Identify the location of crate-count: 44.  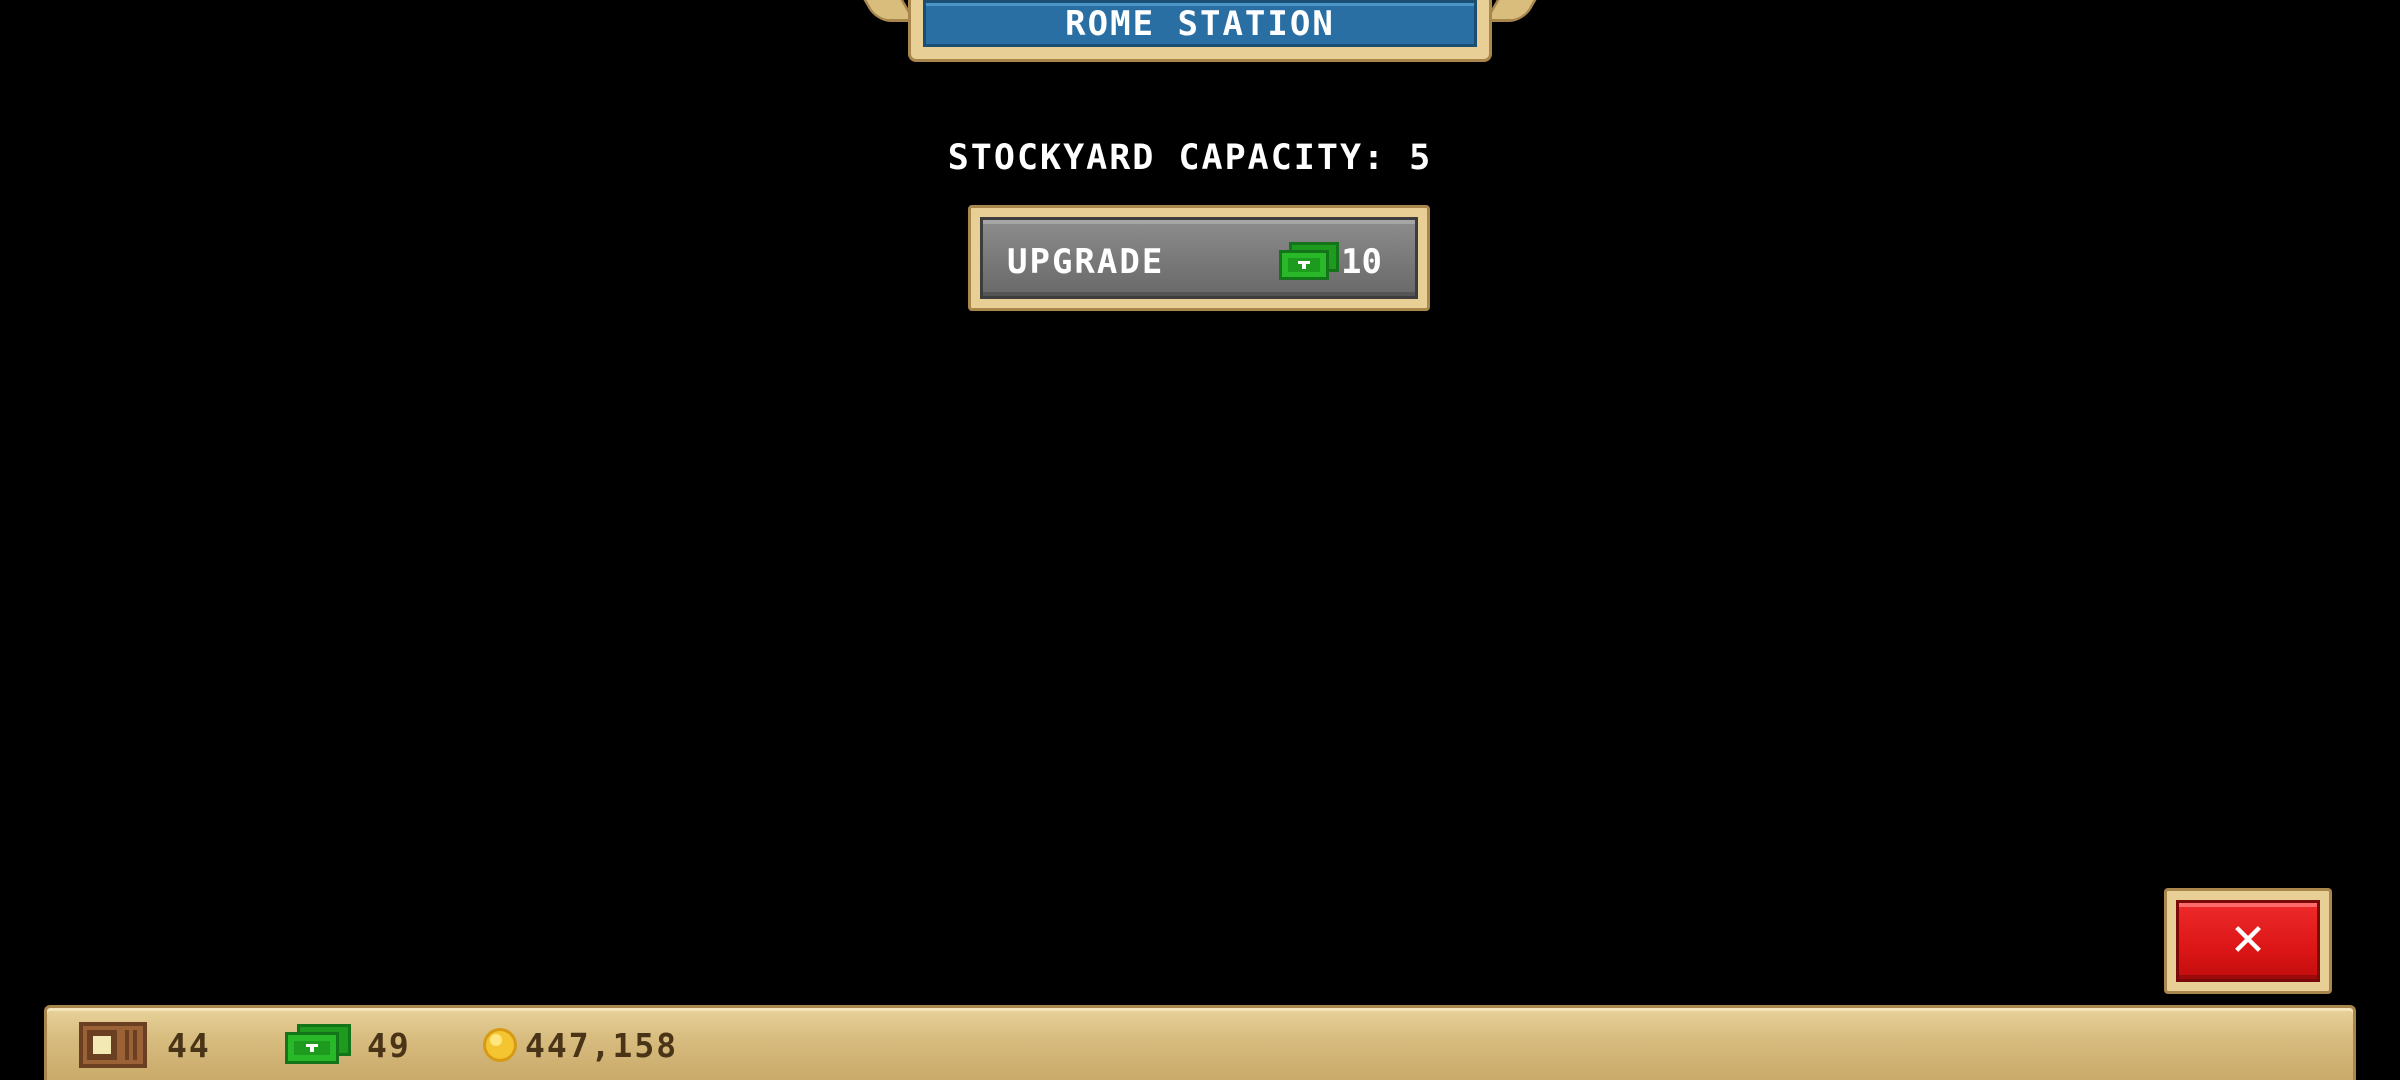
(189, 1045).